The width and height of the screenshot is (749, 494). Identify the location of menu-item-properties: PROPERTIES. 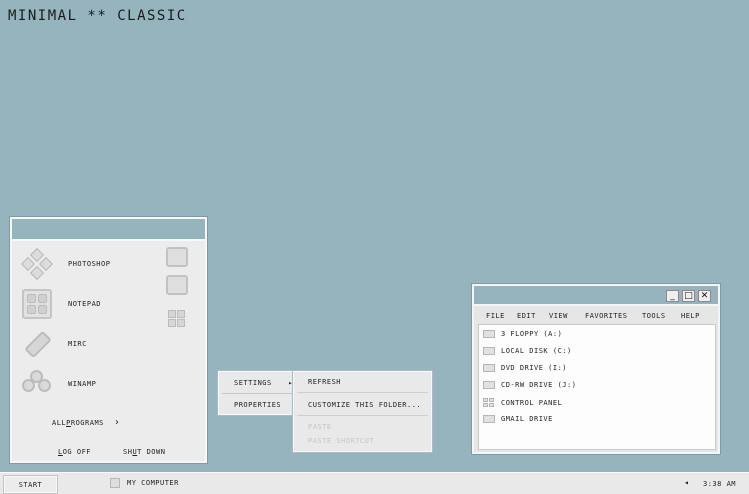
(258, 405).